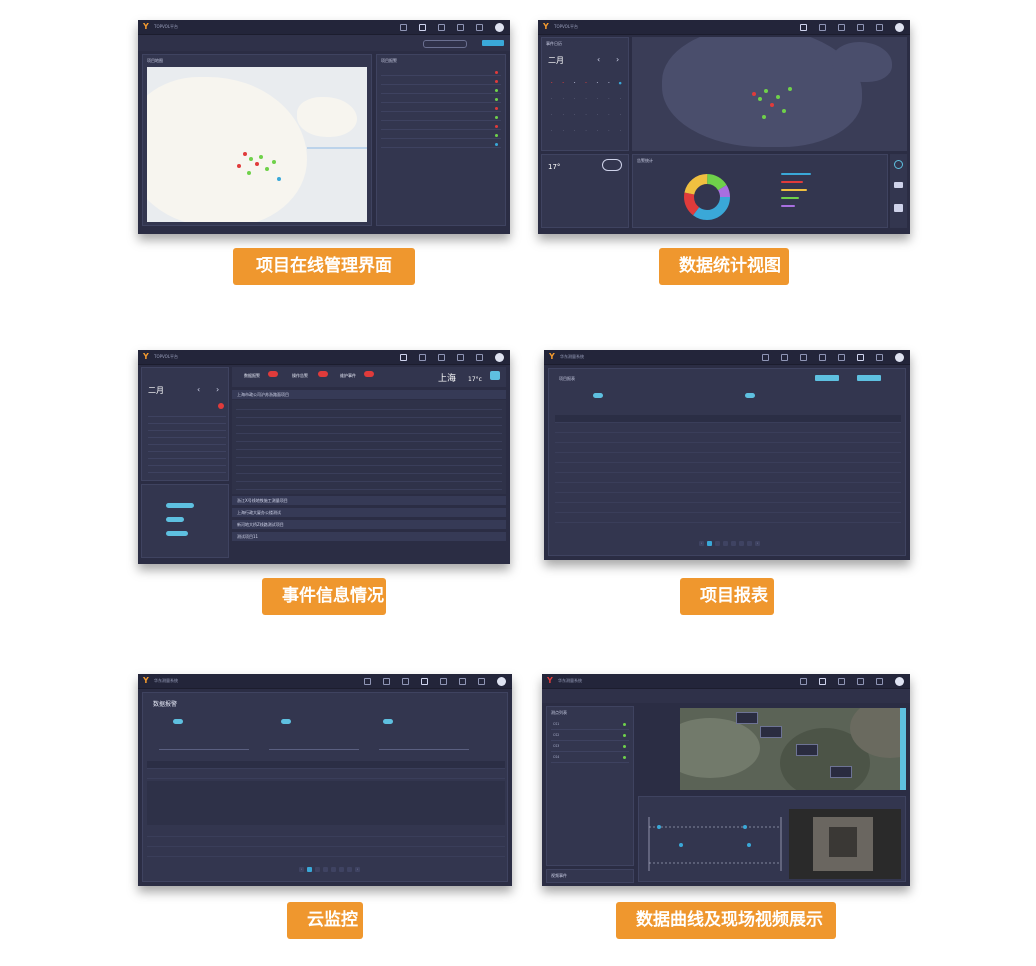 The image size is (1036, 966). What do you see at coordinates (590, 725) in the screenshot?
I see `list-item: CS1` at bounding box center [590, 725].